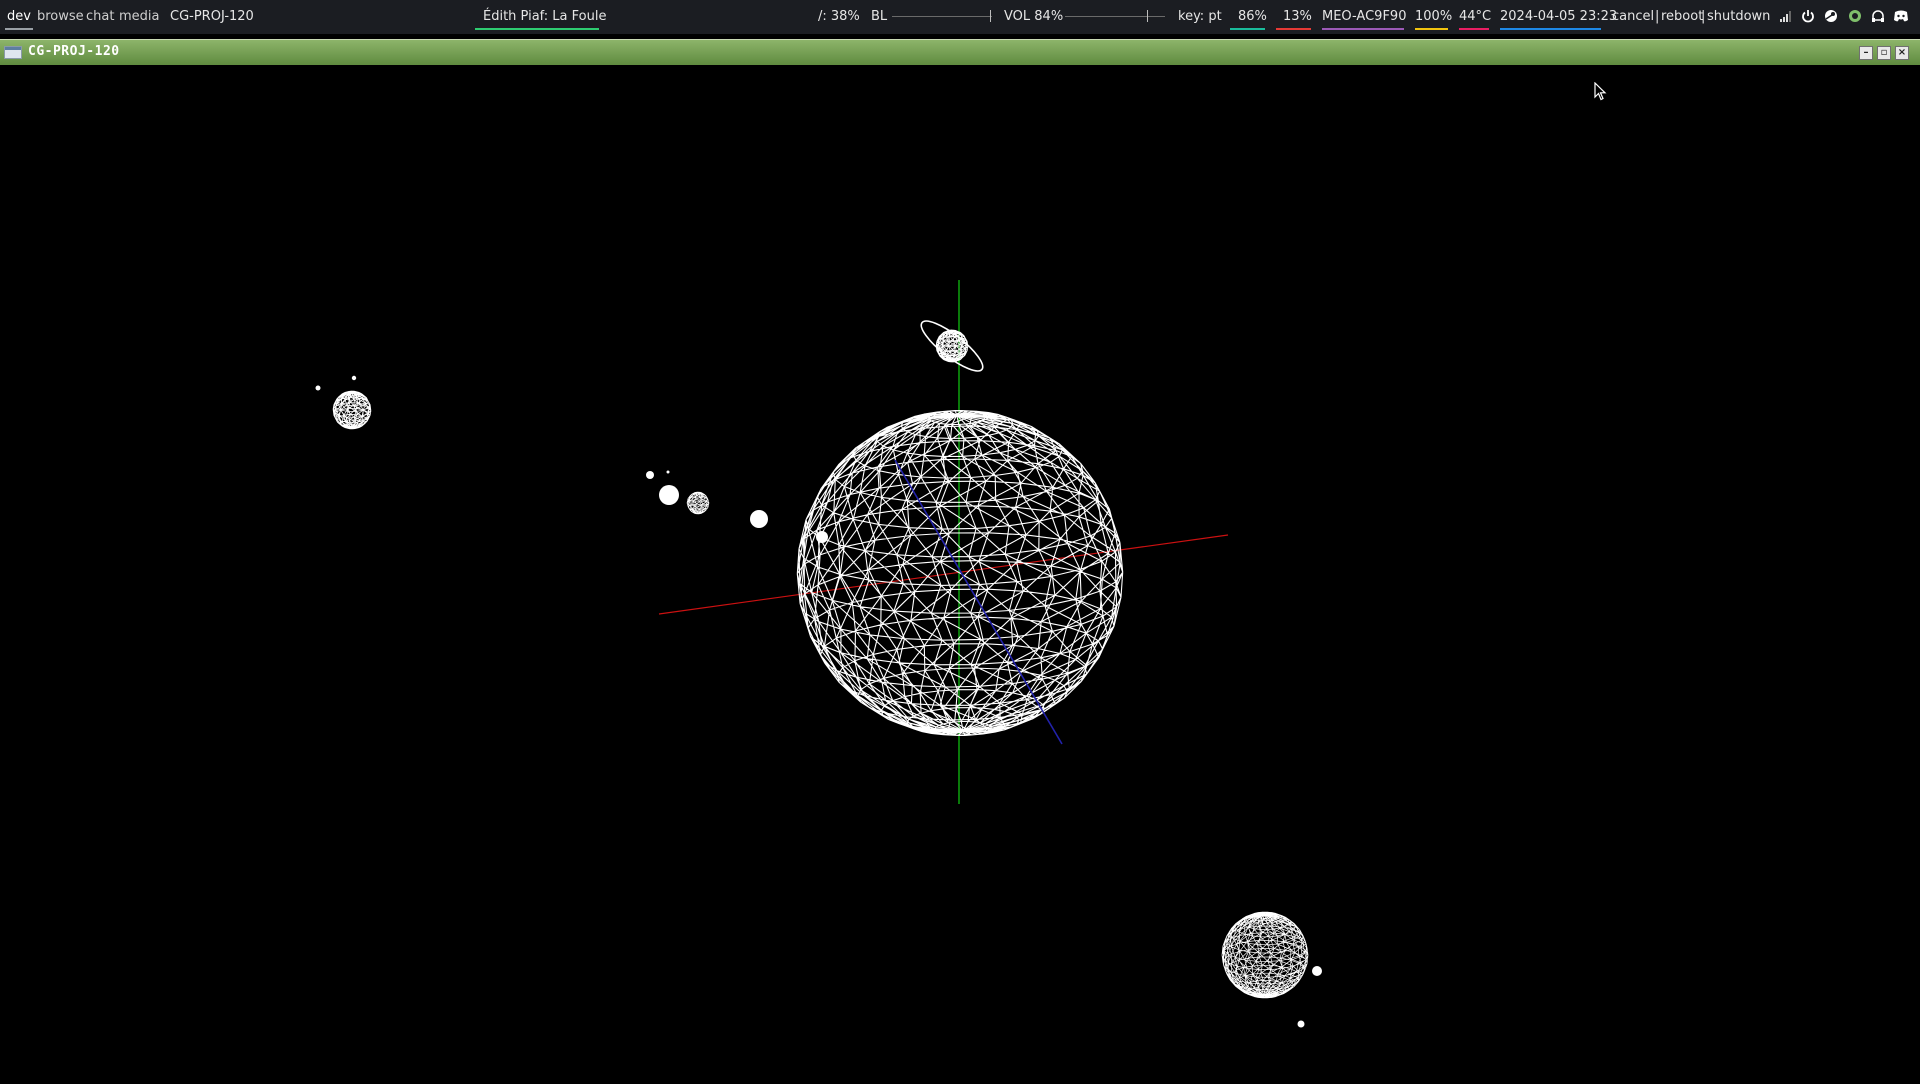 The image size is (1920, 1084). Describe the element at coordinates (1786, 17) in the screenshot. I see `signal-icon` at that location.